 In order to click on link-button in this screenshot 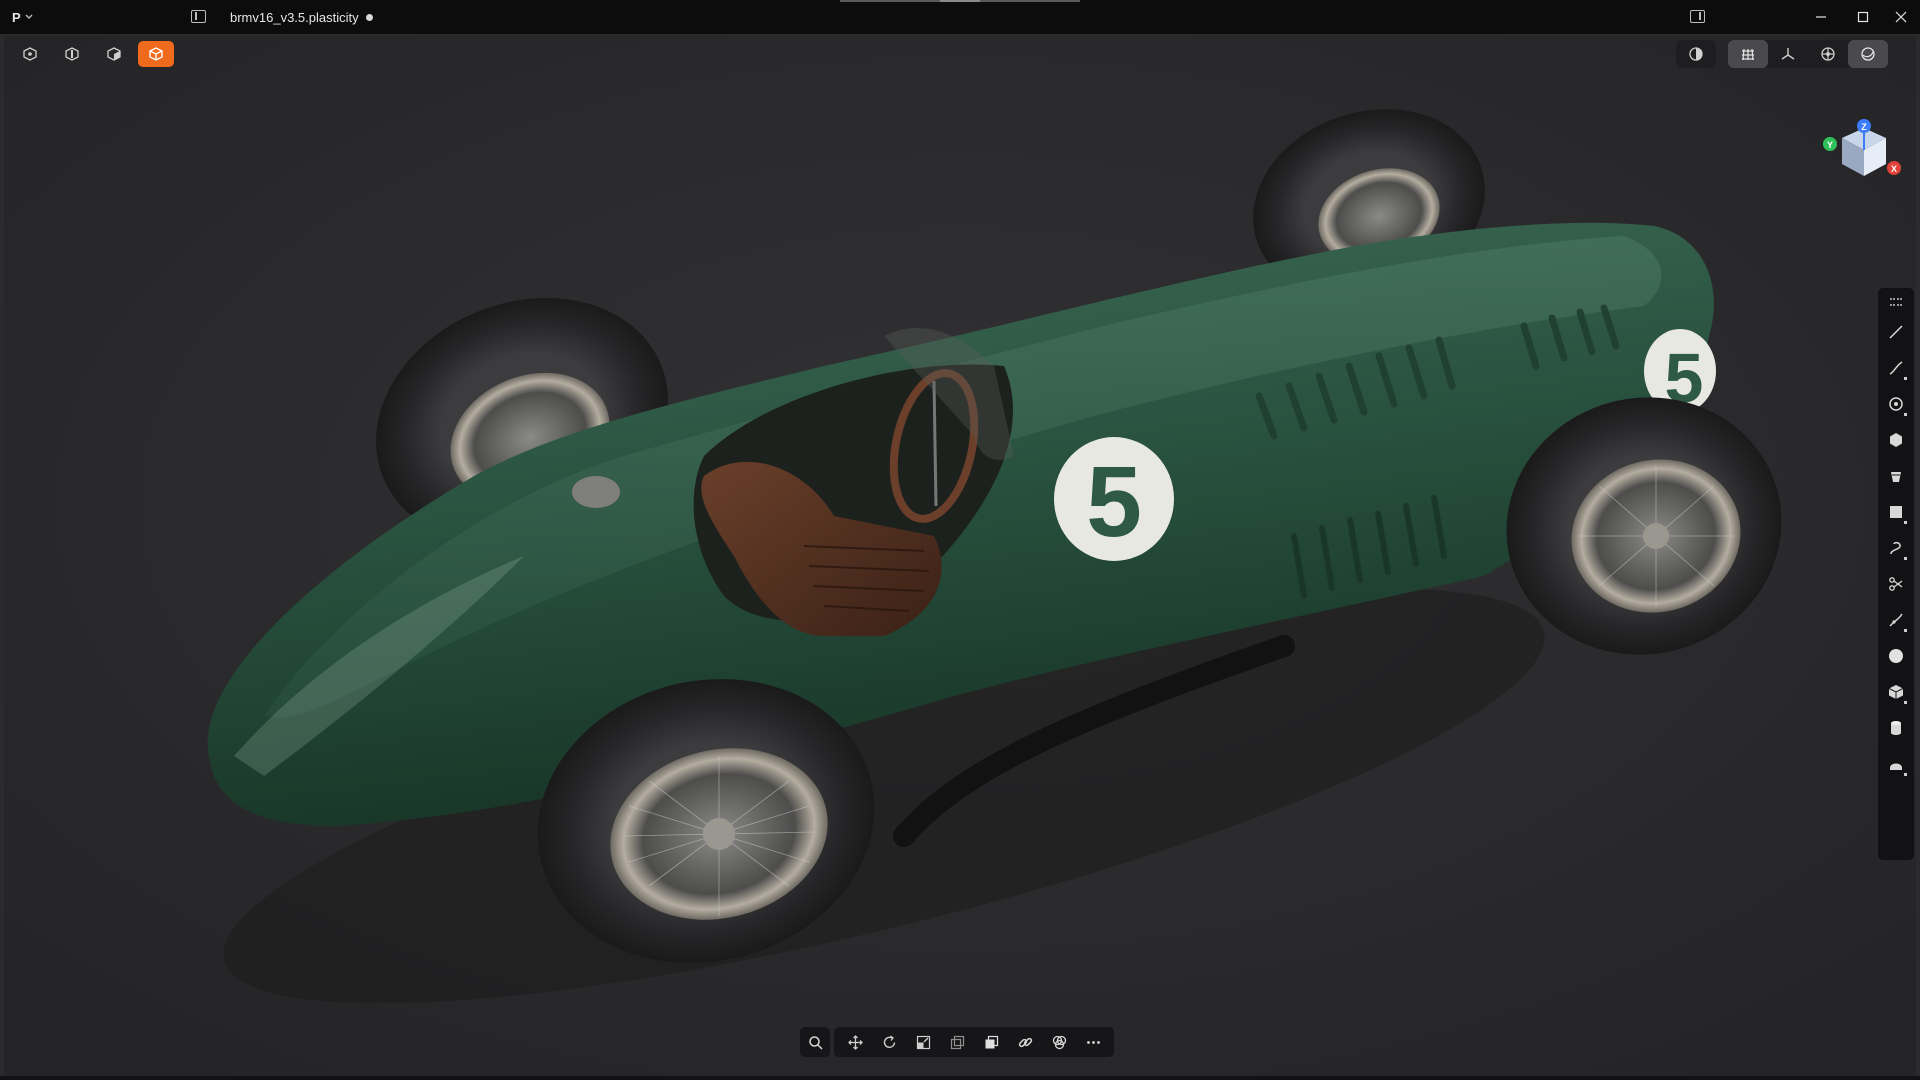, I will do `click(1025, 1042)`.